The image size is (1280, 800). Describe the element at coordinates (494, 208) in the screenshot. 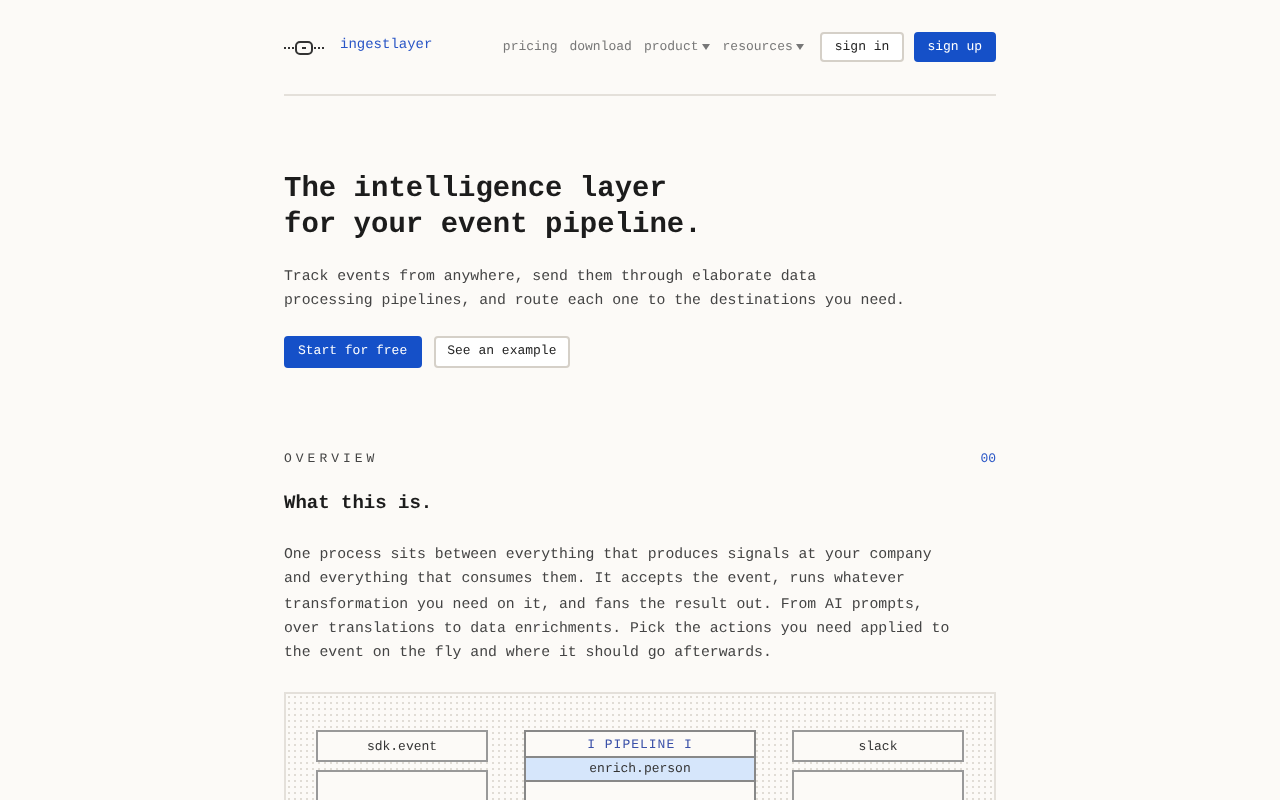

I see `hero-heading: The intelligence layer for your event pipeline.` at that location.